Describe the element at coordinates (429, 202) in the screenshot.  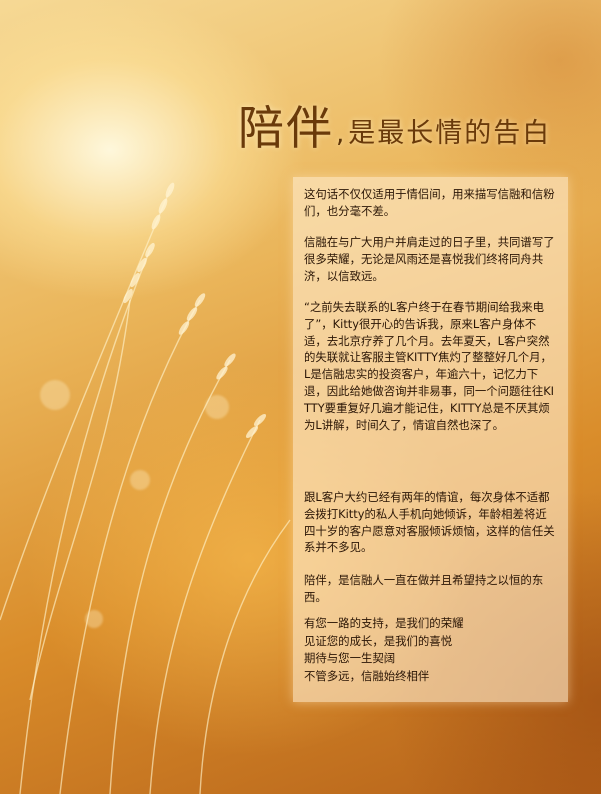
I see `paragraph: 这句话不仅仅适用于情侣间，用来描写信融和信粉们，也分毫不差。` at that location.